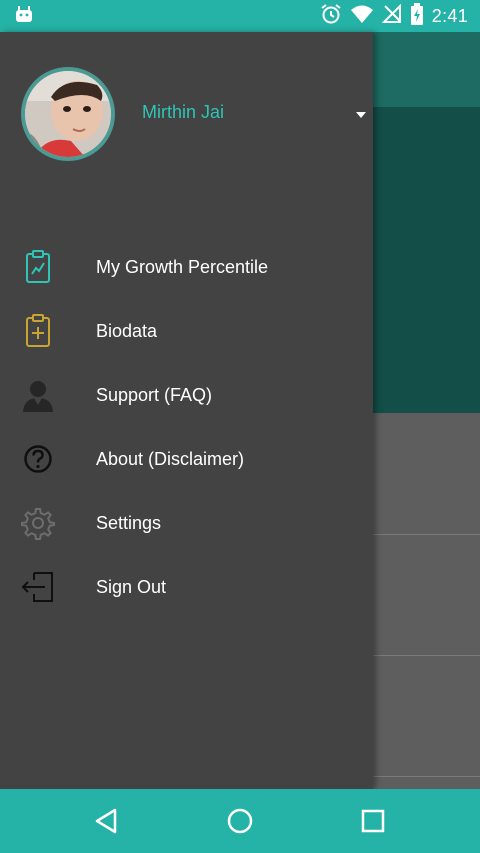  What do you see at coordinates (24, 16) in the screenshot?
I see `android-debug-icon` at bounding box center [24, 16].